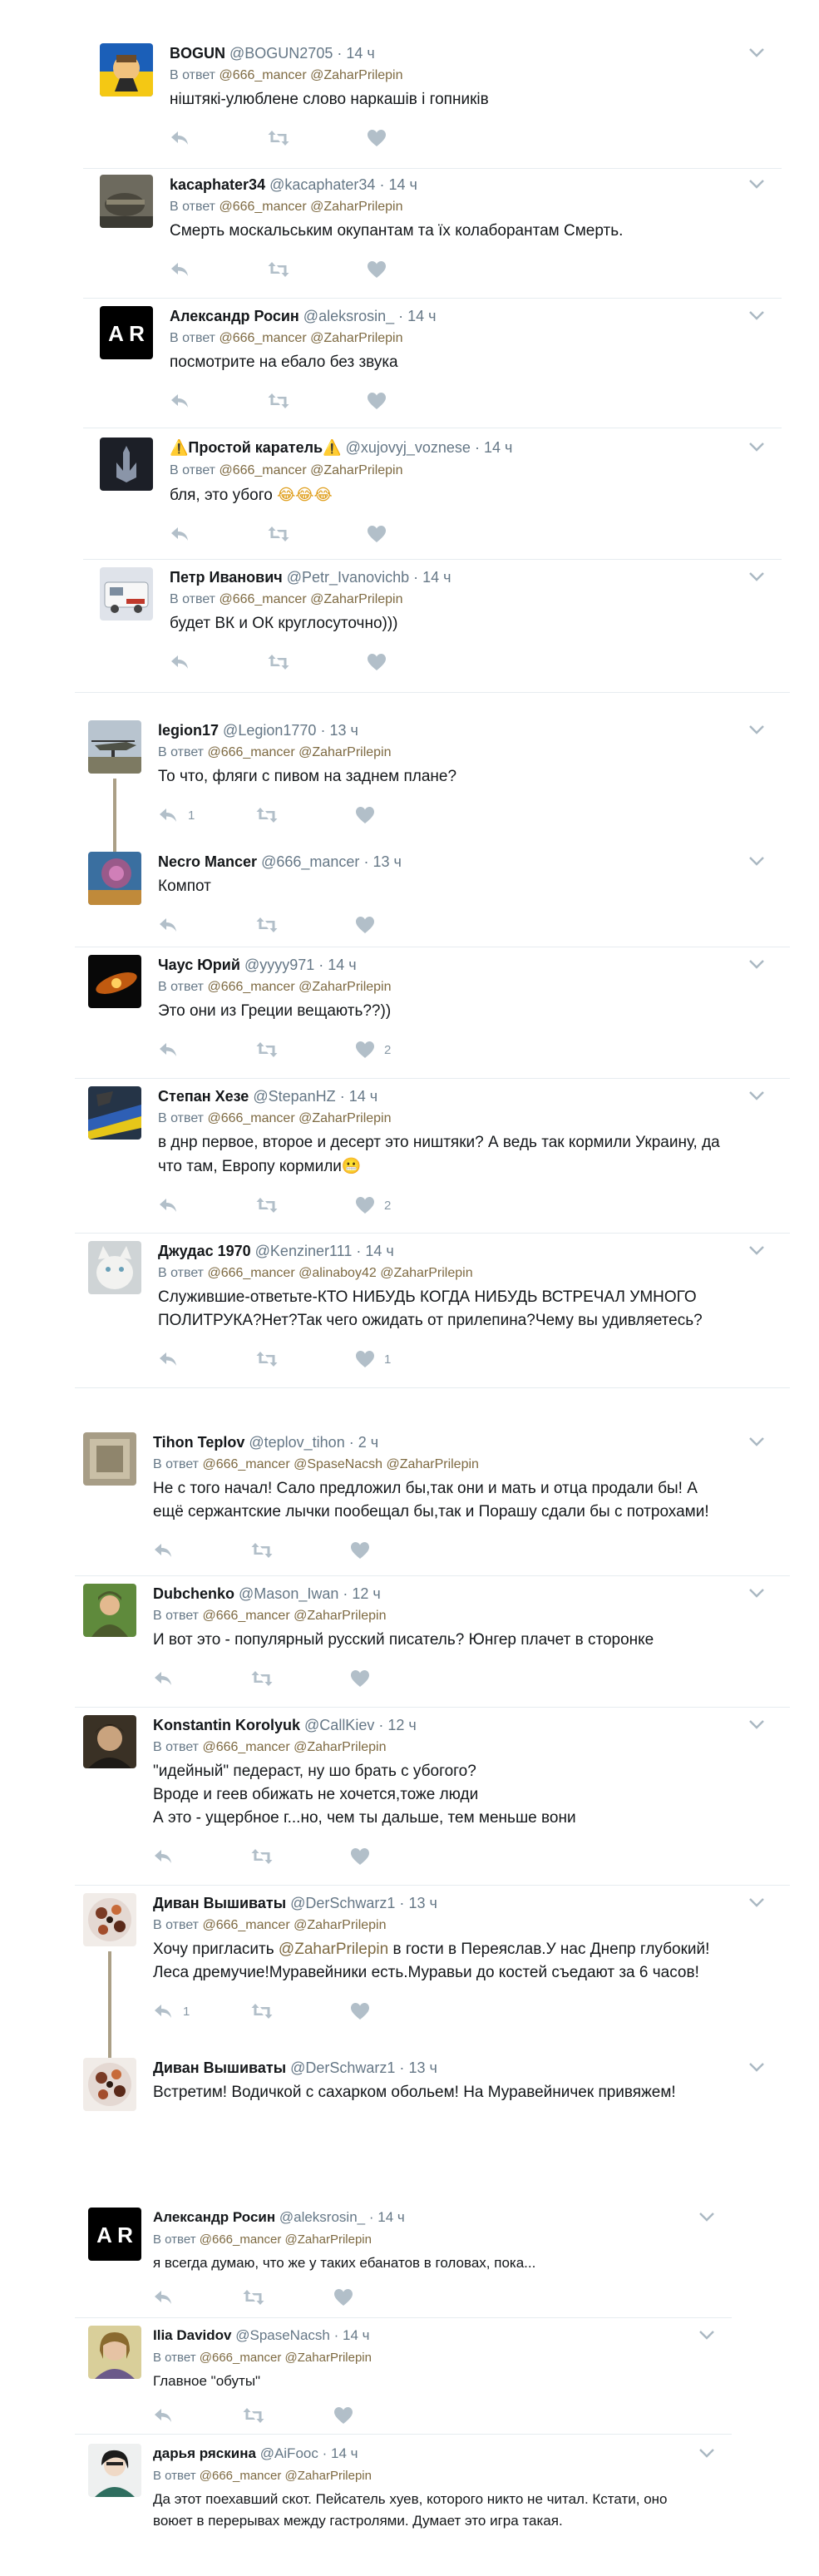 The image size is (819, 2576). What do you see at coordinates (337, 1273) in the screenshot?
I see `mention-link: @alinaboy42` at bounding box center [337, 1273].